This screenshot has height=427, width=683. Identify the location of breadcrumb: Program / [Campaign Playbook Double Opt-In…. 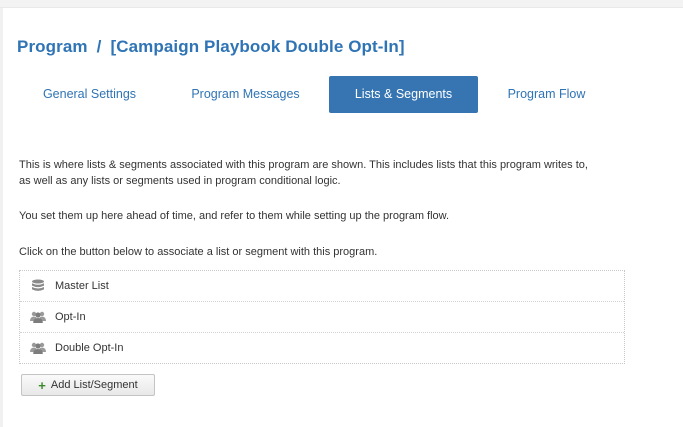
(211, 47).